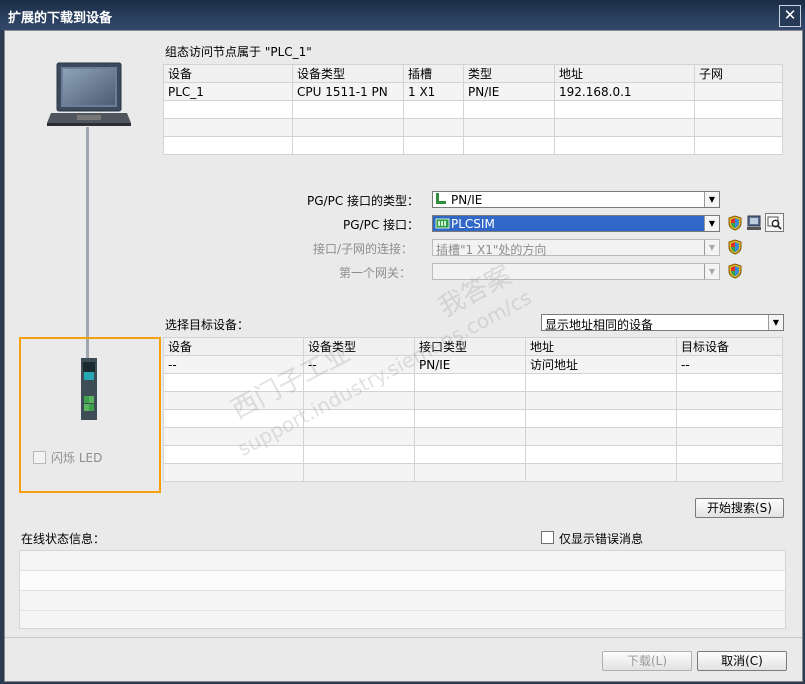 This screenshot has height=684, width=805. Describe the element at coordinates (576, 223) in the screenshot. I see `pgpc-iface-select: PLCSIM ▼` at that location.